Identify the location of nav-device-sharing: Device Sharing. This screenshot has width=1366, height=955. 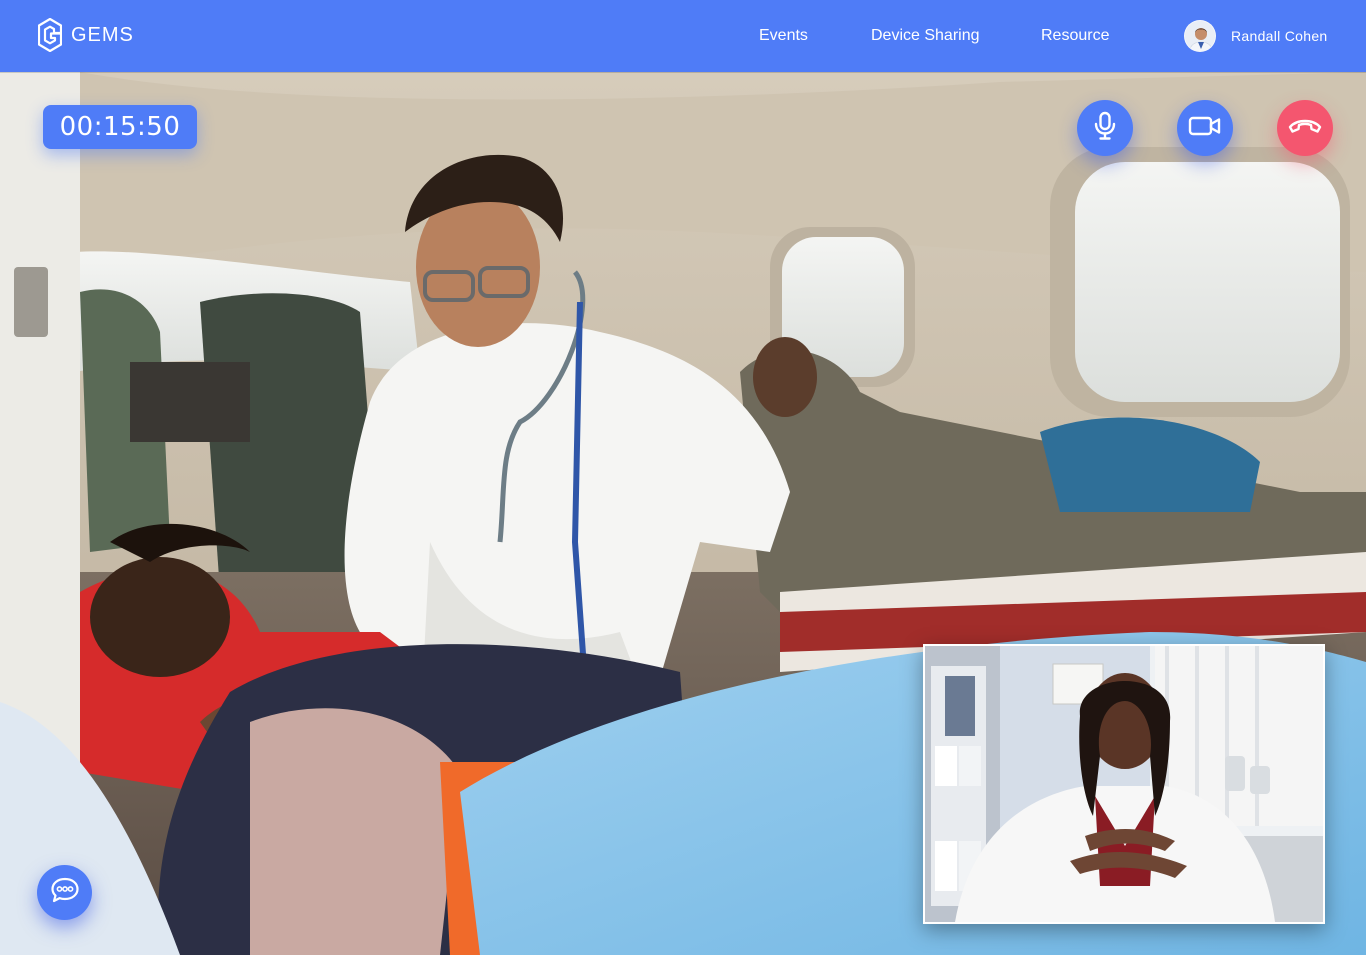
(925, 36).